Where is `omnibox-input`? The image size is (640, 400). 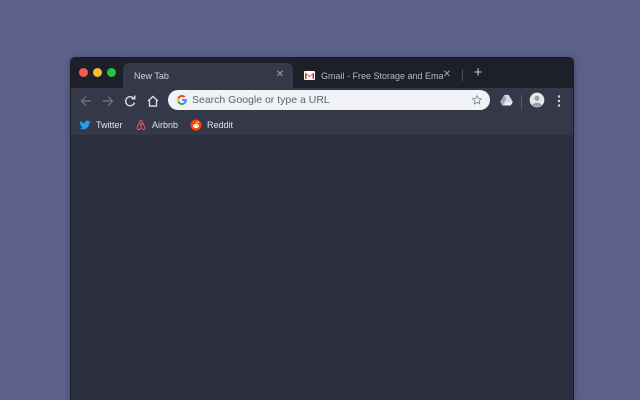 omnibox-input is located at coordinates (327, 100).